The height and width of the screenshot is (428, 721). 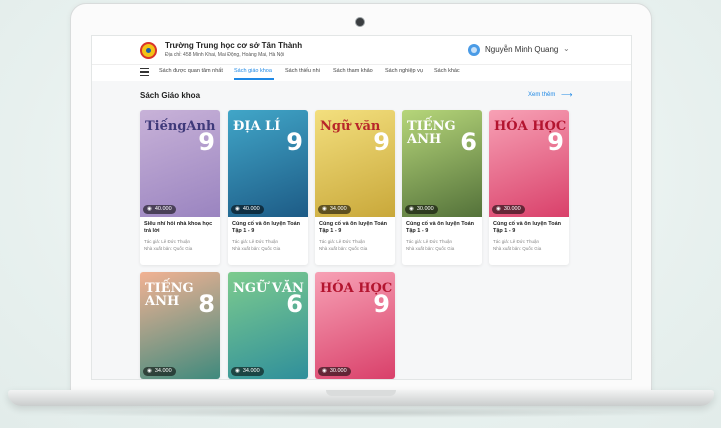 I want to click on cover-grade-number: 8, so click(x=206, y=304).